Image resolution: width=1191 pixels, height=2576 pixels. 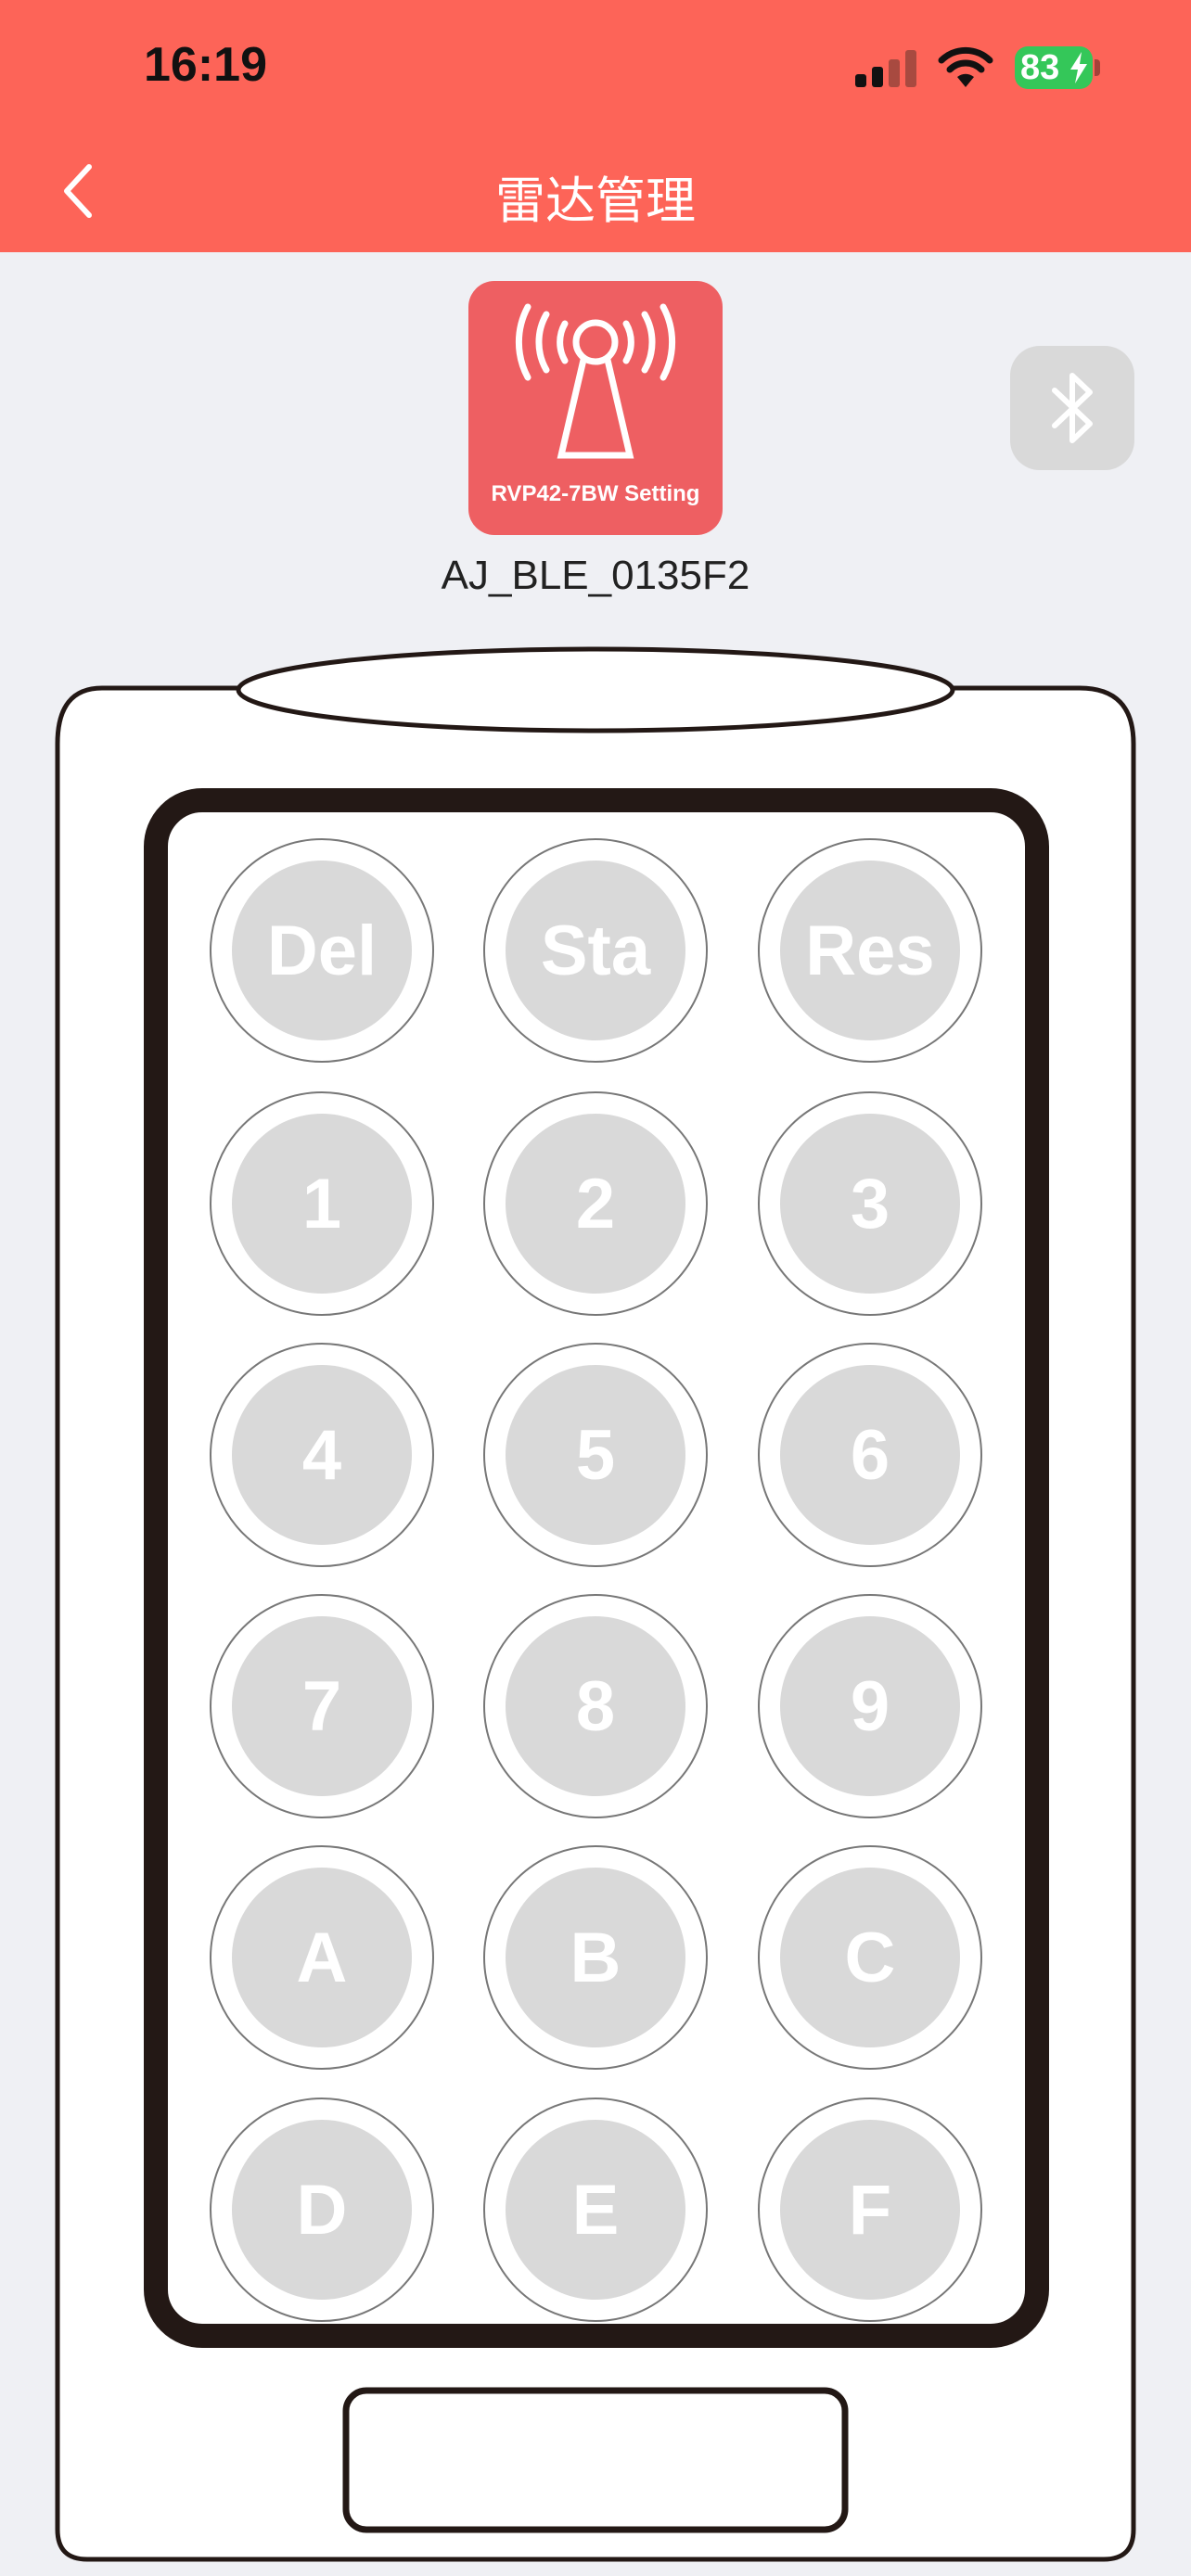 What do you see at coordinates (322, 1455) in the screenshot?
I see `key-4: 4` at bounding box center [322, 1455].